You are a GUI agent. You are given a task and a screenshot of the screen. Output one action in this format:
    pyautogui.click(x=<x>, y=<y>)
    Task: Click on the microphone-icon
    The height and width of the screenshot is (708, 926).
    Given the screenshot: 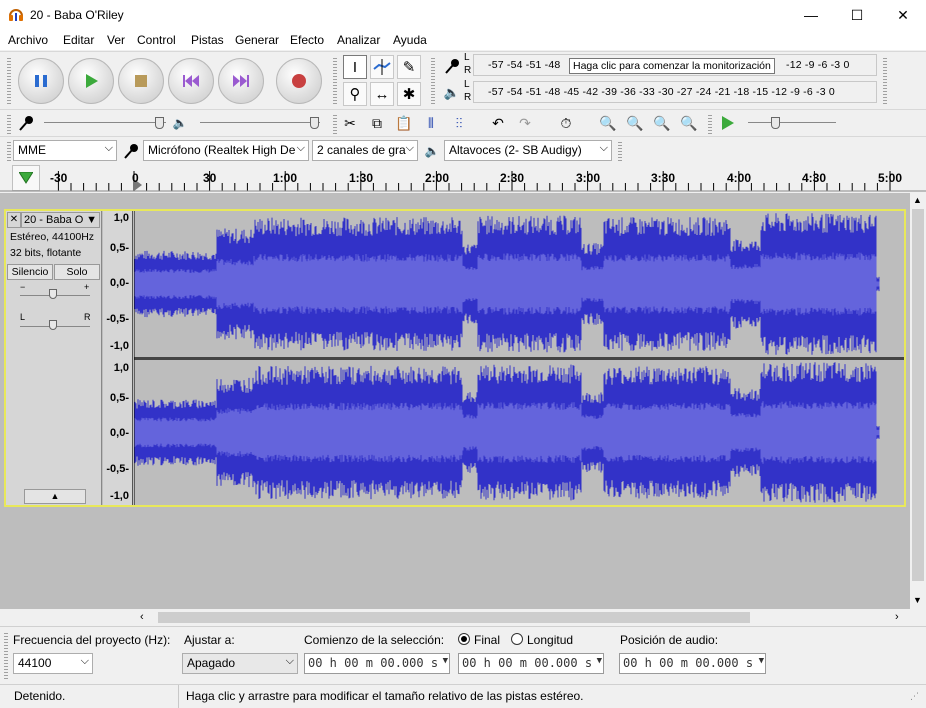 What is the action you would take?
    pyautogui.click(x=452, y=66)
    